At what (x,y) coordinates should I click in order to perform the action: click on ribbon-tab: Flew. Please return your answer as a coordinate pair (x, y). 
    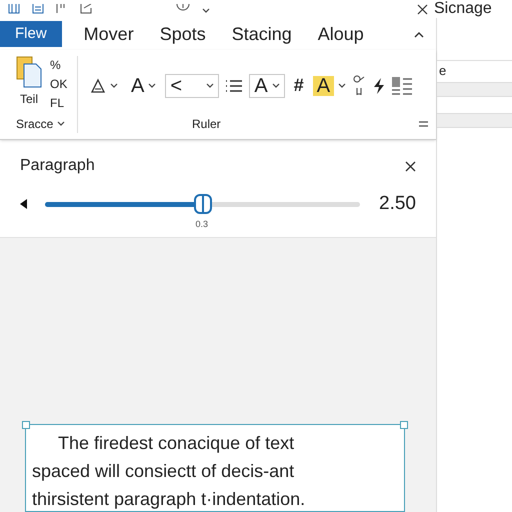
    Looking at the image, I should click on (31, 34).